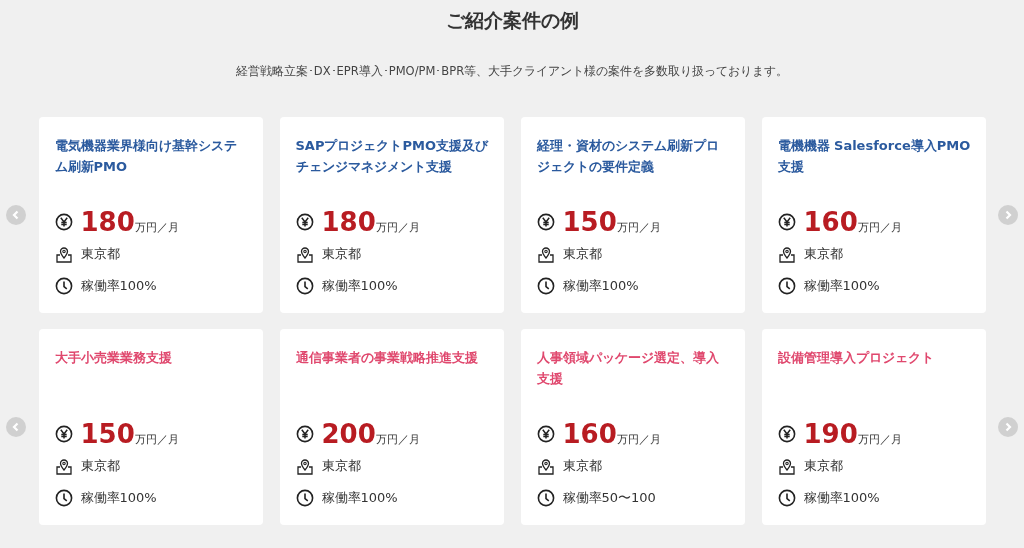 The image size is (1024, 548). What do you see at coordinates (830, 434) in the screenshot?
I see `price-amount: 190` at bounding box center [830, 434].